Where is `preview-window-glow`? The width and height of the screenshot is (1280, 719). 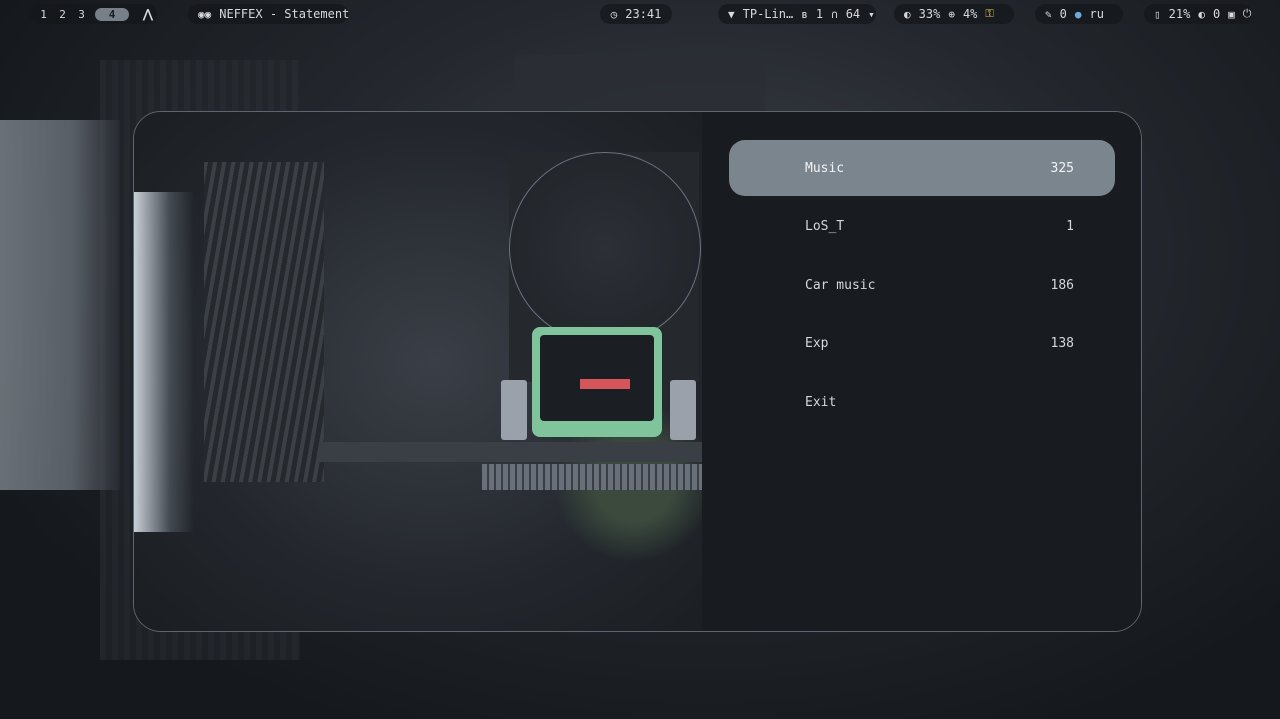 preview-window-glow is located at coordinates (164, 362).